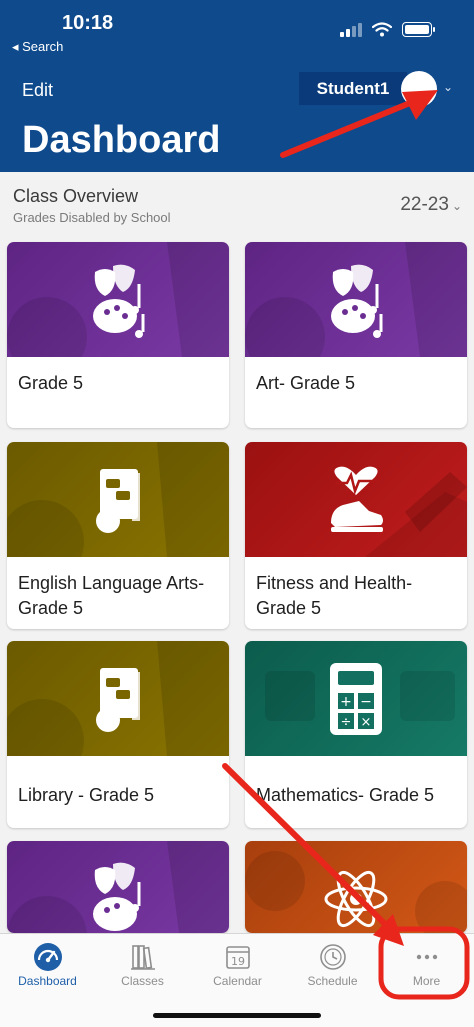 The width and height of the screenshot is (474, 1027). What do you see at coordinates (382, 29) in the screenshot?
I see `wifi-icon` at bounding box center [382, 29].